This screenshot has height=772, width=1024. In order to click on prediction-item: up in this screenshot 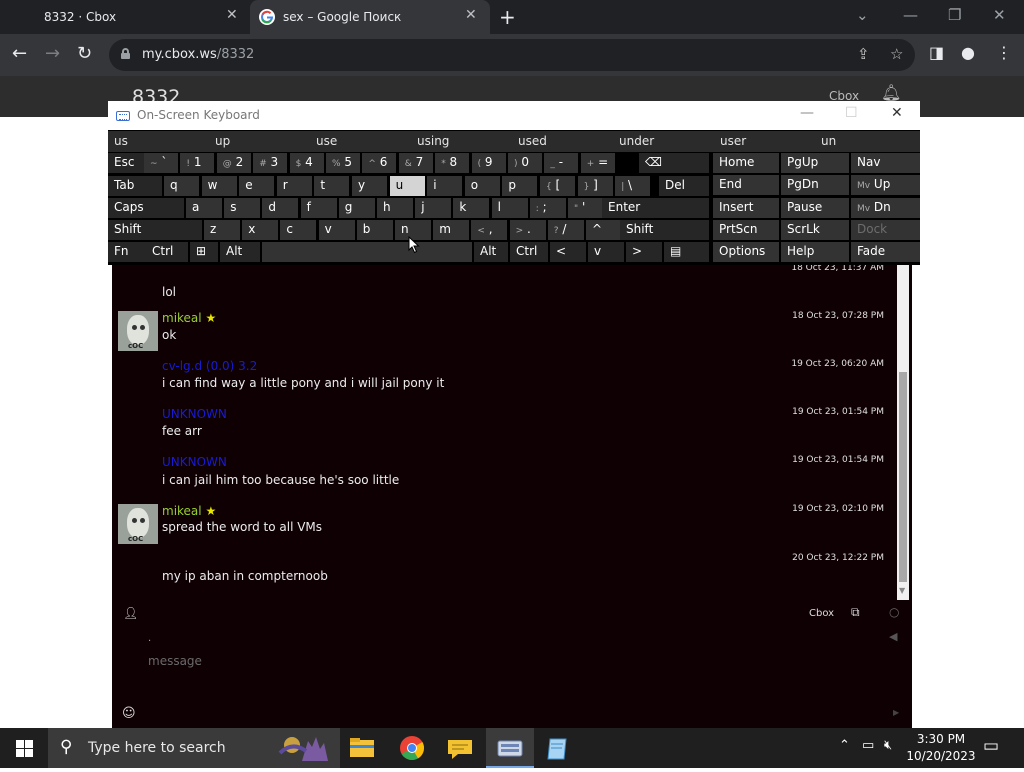, I will do `click(258, 141)`.